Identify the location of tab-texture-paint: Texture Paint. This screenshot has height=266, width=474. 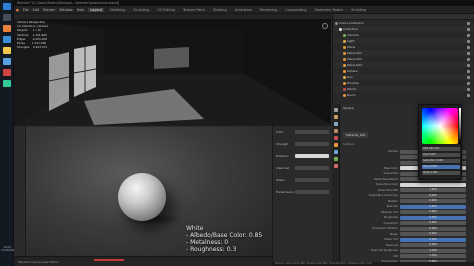
(194, 10).